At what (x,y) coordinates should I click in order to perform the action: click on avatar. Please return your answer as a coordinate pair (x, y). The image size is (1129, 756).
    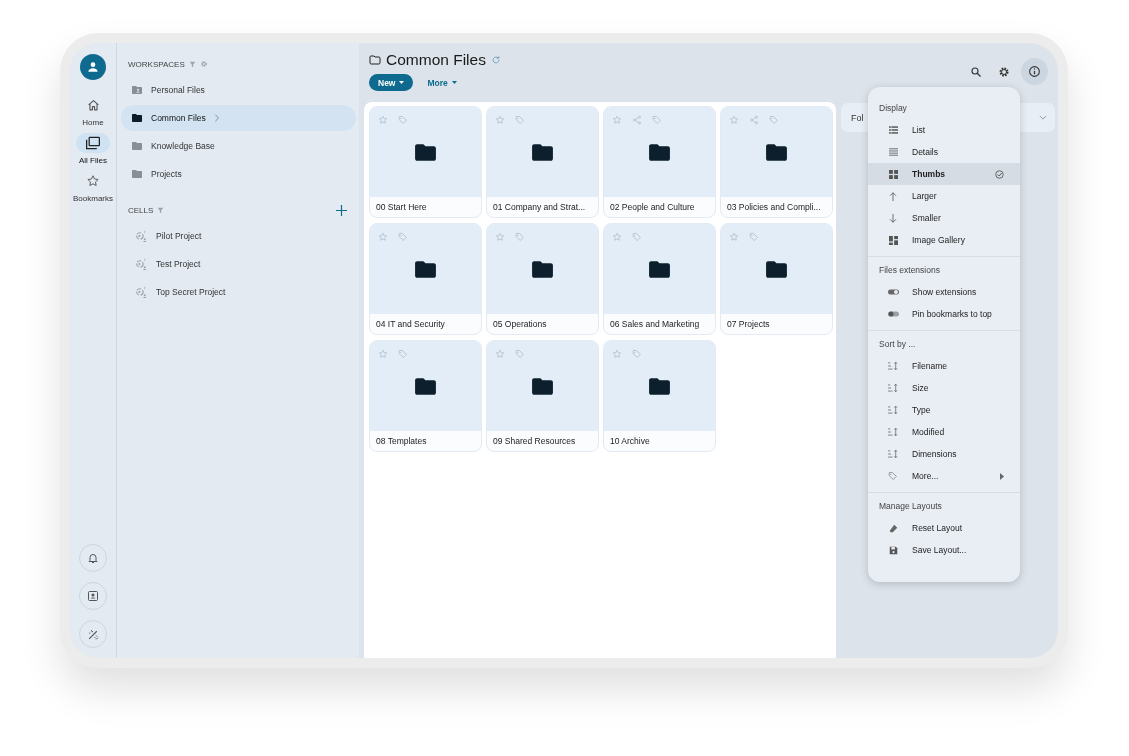
    Looking at the image, I should click on (93, 67).